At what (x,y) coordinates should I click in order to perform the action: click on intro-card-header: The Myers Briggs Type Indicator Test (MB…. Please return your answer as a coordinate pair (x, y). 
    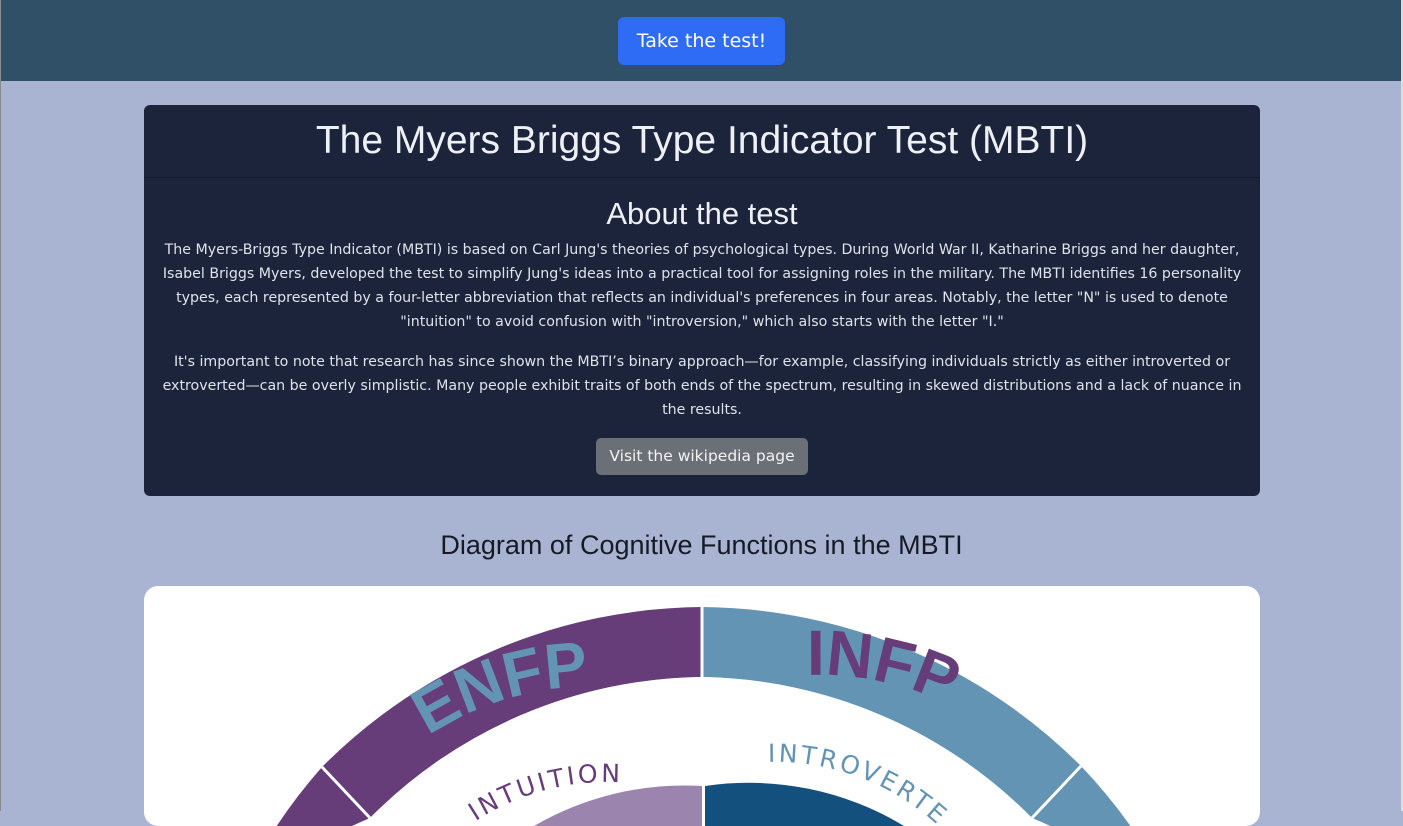
    Looking at the image, I should click on (702, 141).